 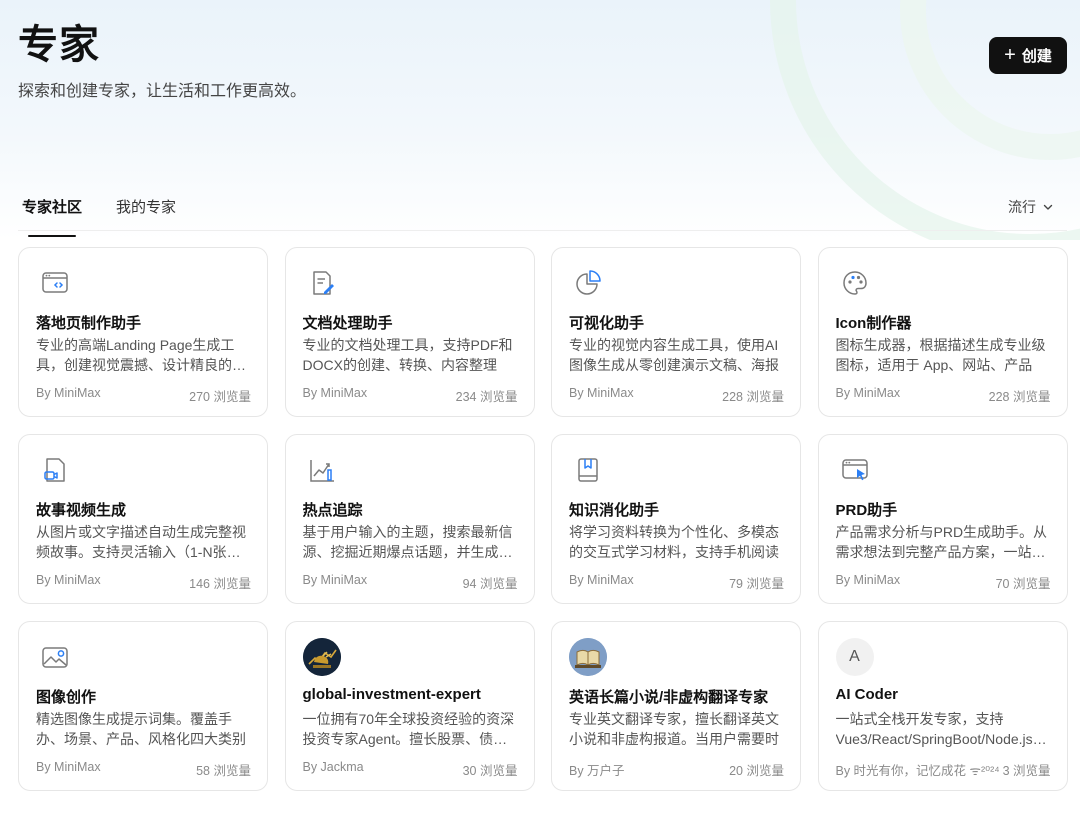 I want to click on pie-chart-icon, so click(x=588, y=283).